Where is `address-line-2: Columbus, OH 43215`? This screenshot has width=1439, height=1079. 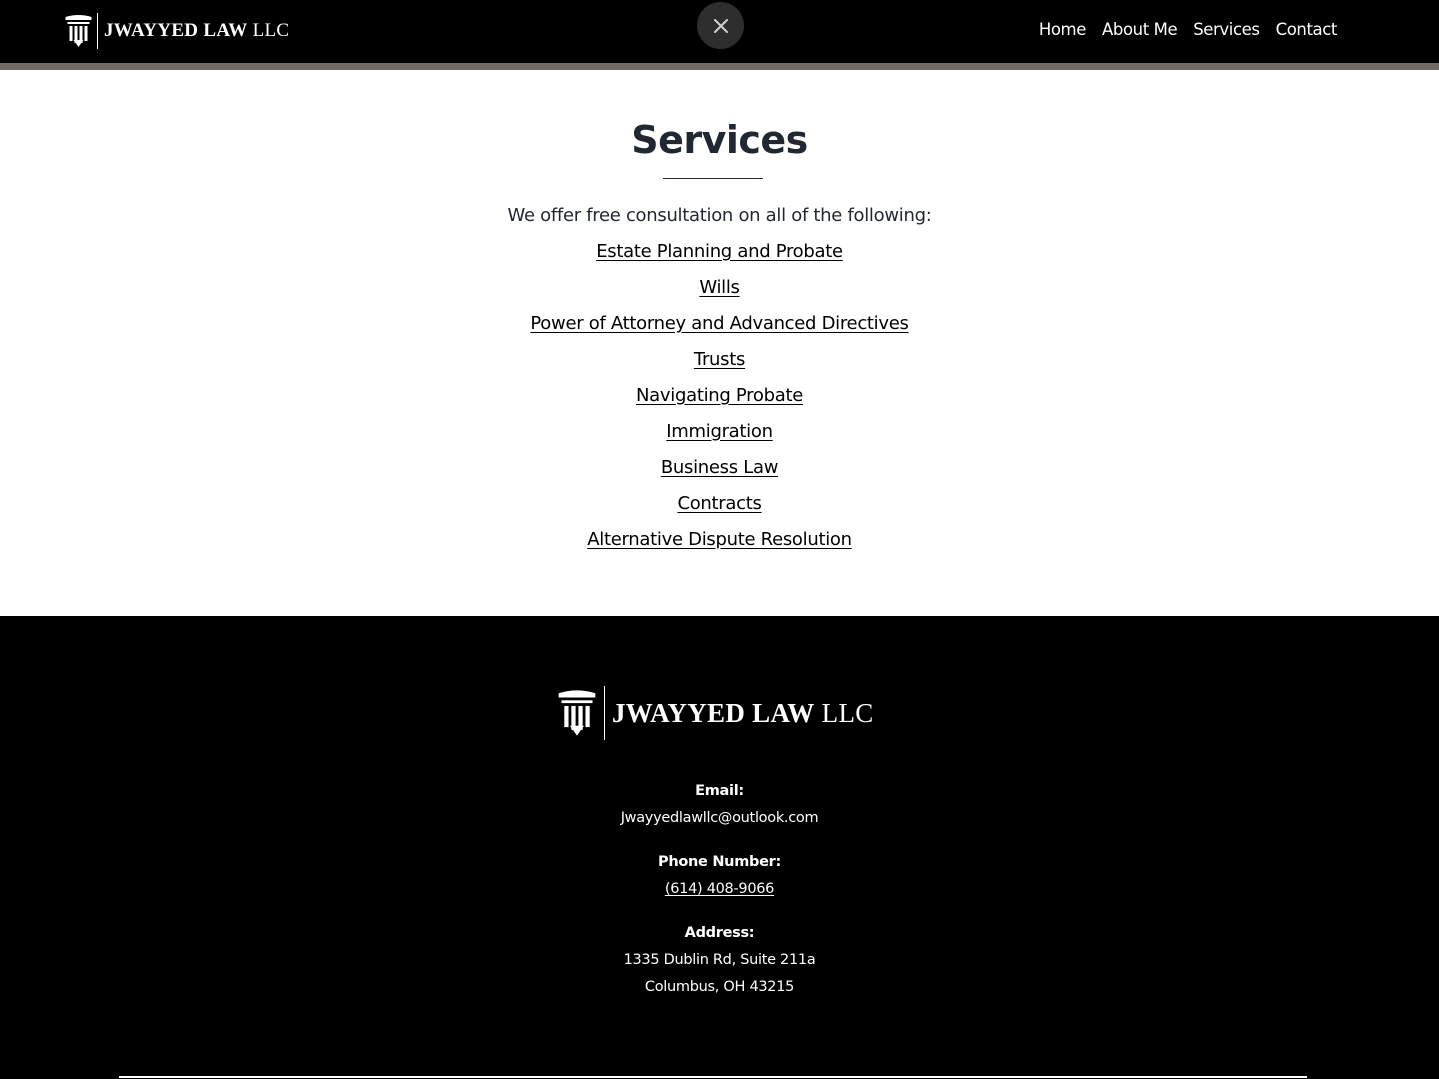
address-line-2: Columbus, OH 43215 is located at coordinates (719, 987).